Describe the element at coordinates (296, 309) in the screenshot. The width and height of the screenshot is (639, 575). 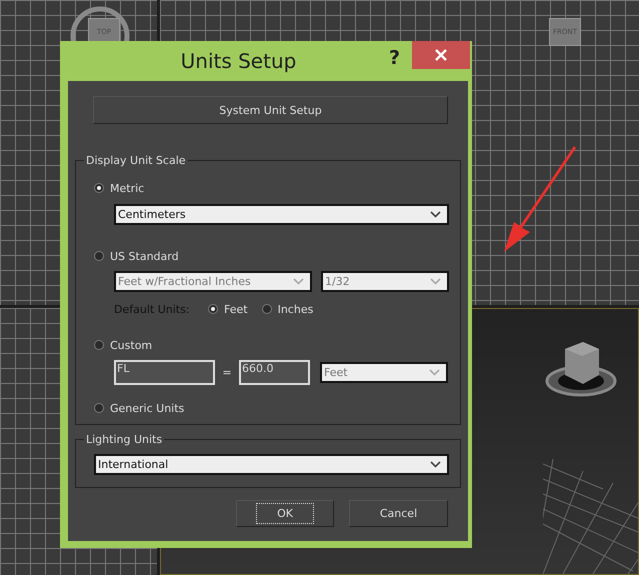
I see `radio-label: Inches` at that location.